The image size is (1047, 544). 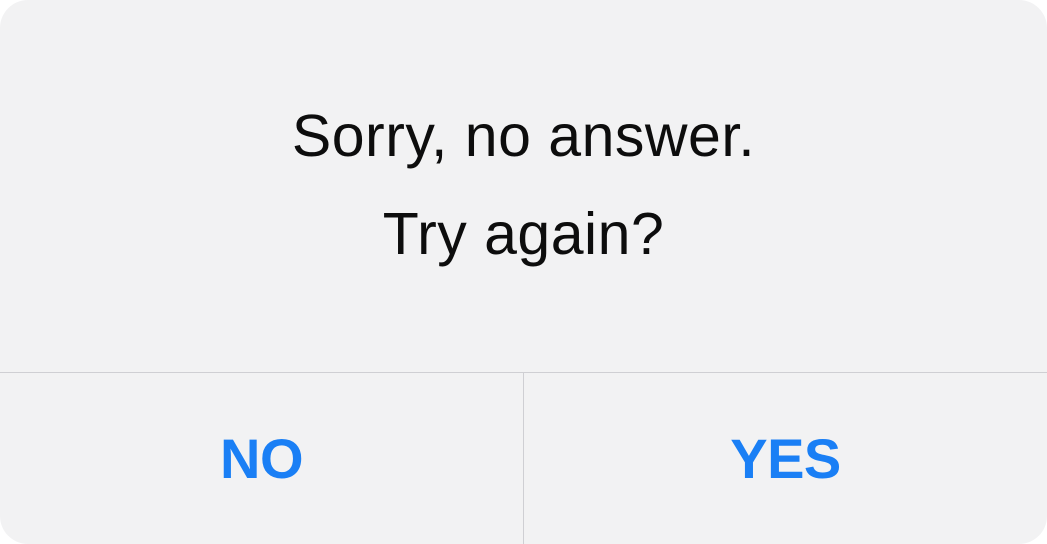 I want to click on yes-button-label: YES, so click(x=785, y=458).